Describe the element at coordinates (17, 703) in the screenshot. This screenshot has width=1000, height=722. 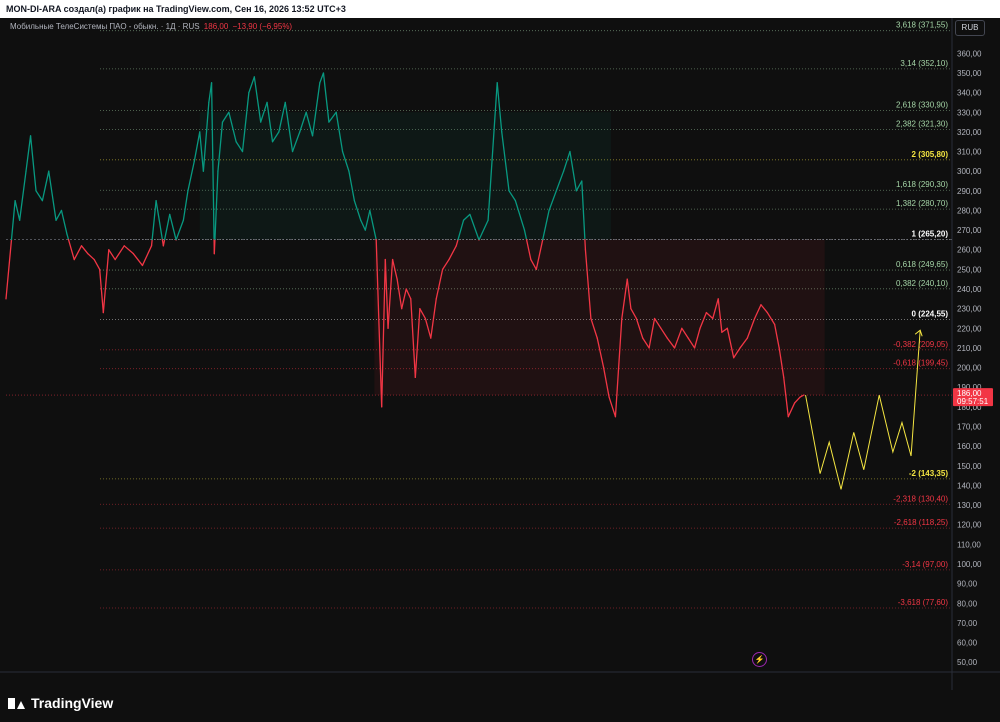
I see `tradingview-mark-icon` at that location.